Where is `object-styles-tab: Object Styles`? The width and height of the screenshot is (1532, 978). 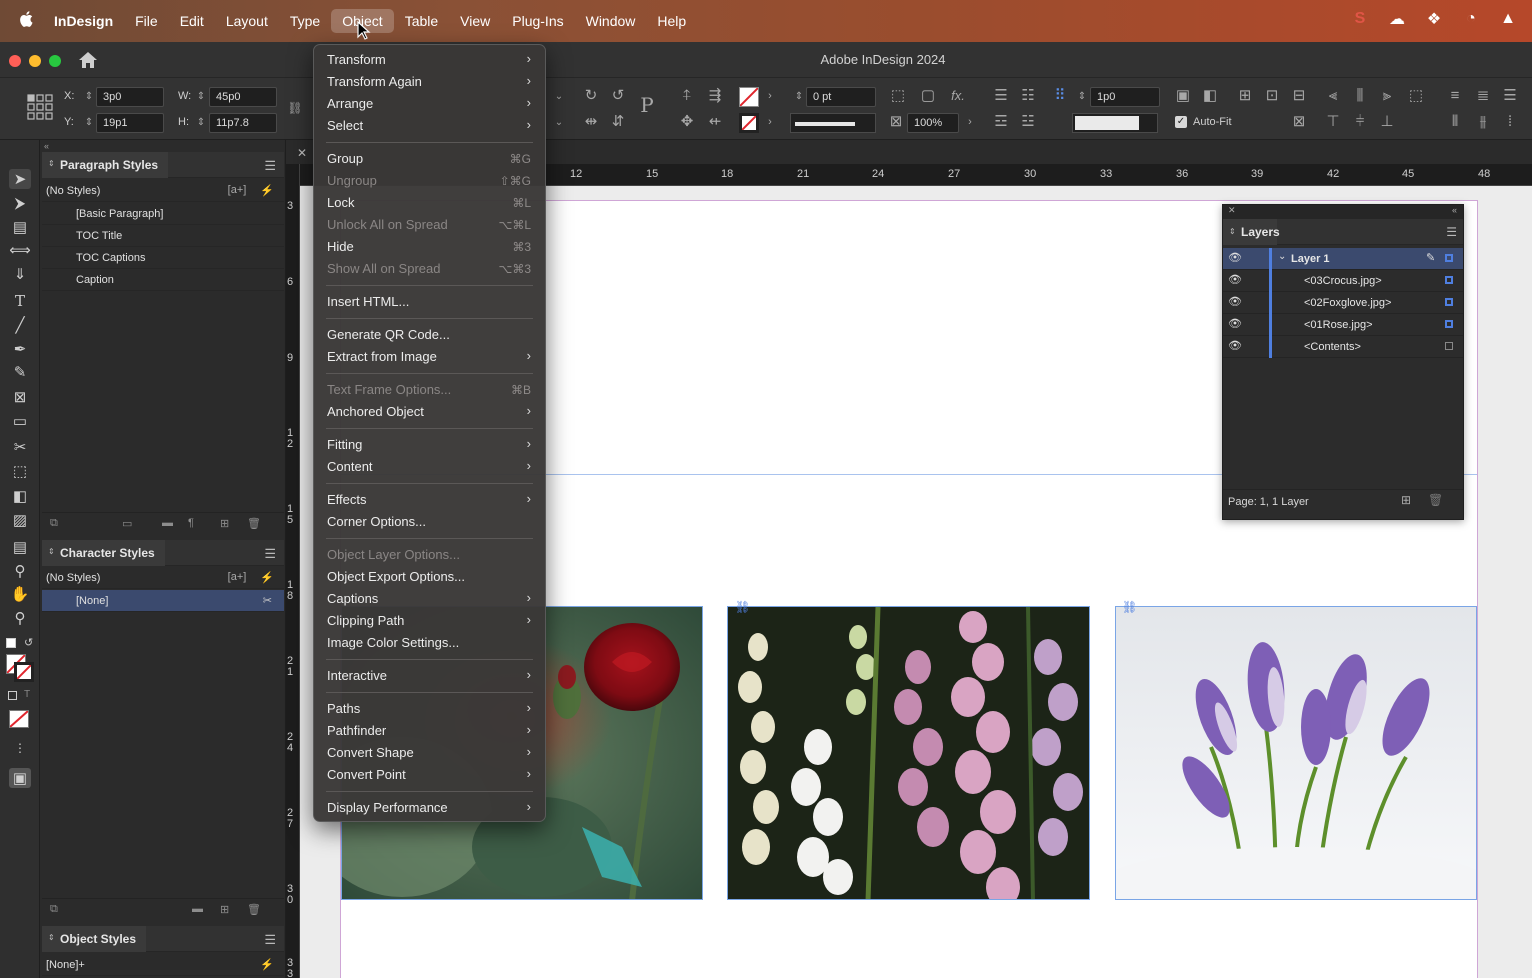
object-styles-tab: Object Styles is located at coordinates (94, 939).